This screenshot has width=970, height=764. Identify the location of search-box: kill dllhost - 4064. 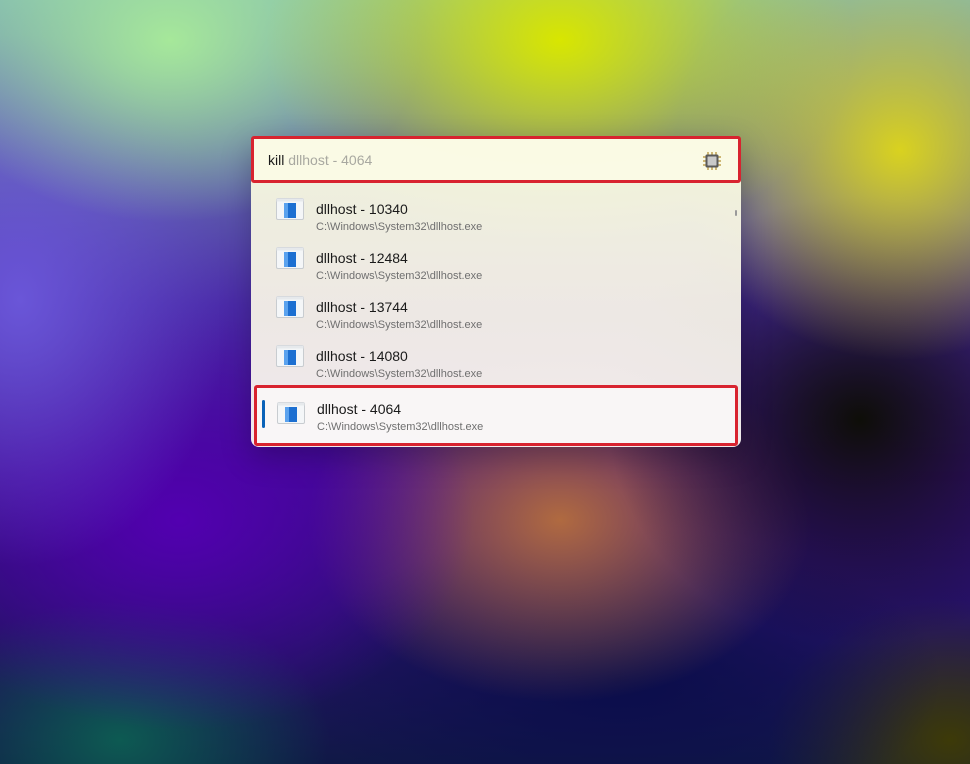
(496, 159).